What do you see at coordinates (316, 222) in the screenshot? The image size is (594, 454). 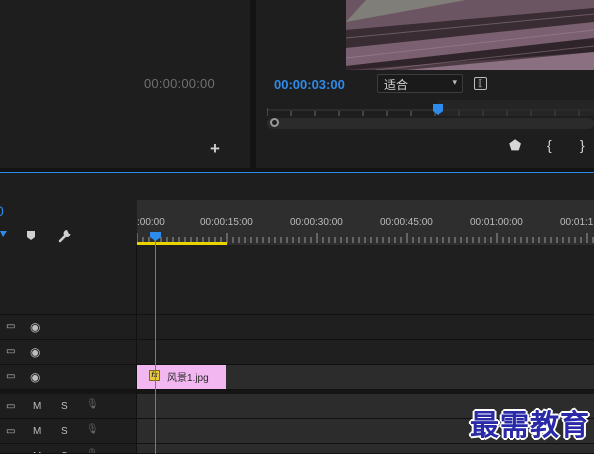 I see `ruler-label: 00:00:30:00` at bounding box center [316, 222].